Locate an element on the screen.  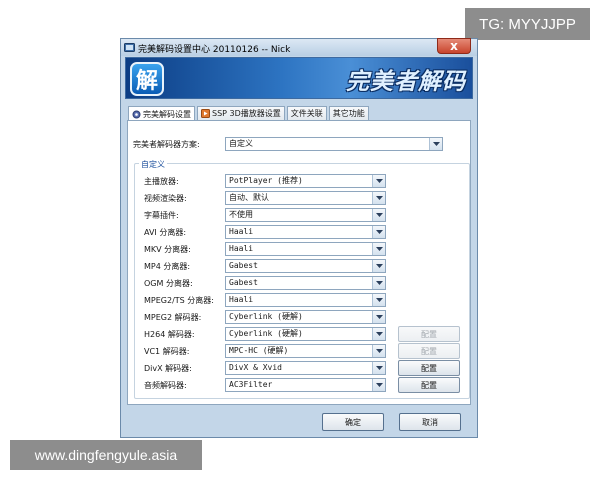
close-button: x is located at coordinates (454, 46).